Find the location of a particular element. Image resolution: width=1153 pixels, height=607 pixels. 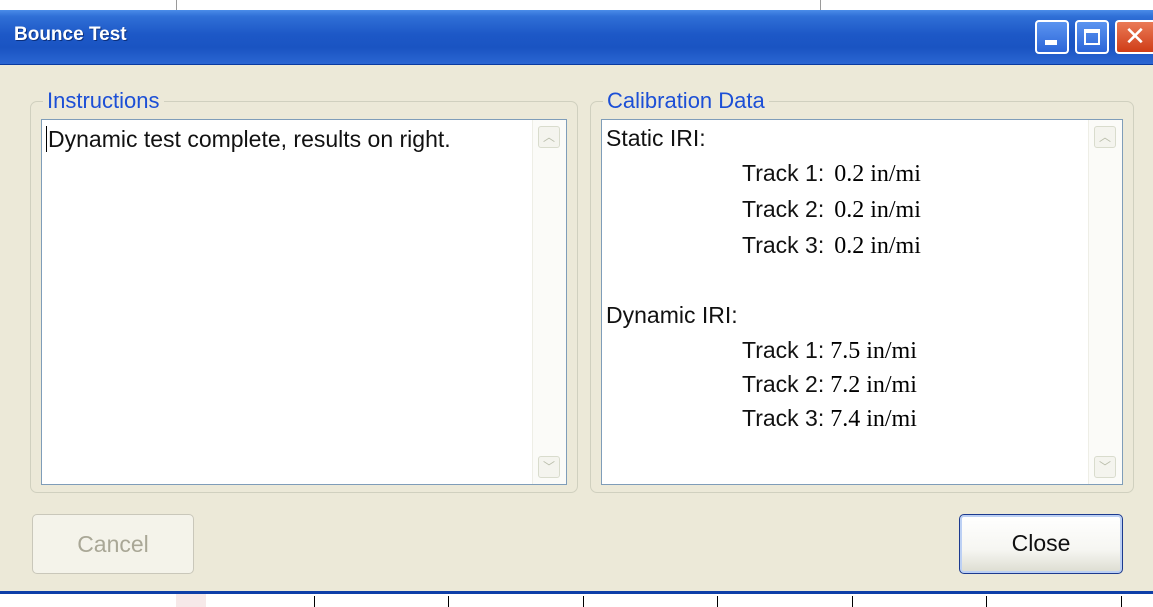

calibration-scroll-down-button: ﹀ is located at coordinates (1105, 467).